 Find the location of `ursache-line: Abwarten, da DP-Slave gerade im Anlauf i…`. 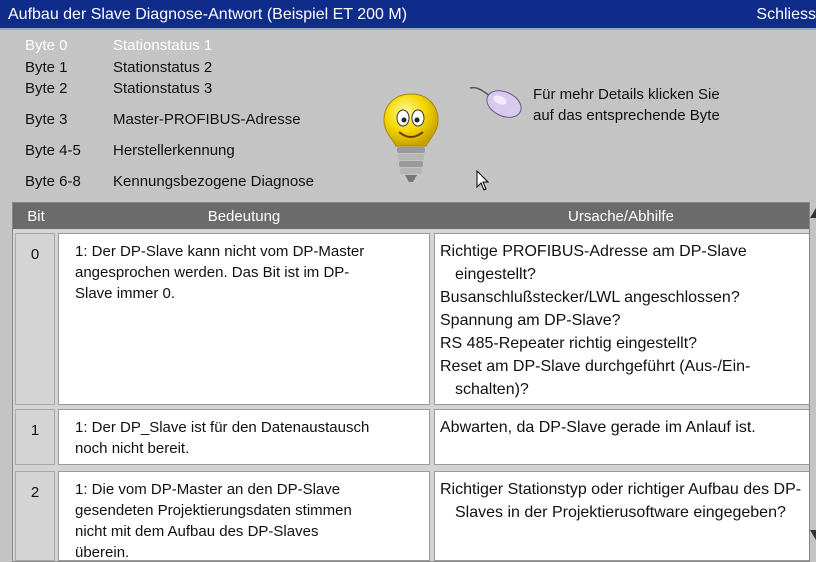

ursache-line: Abwarten, da DP-Slave gerade im Anlauf i… is located at coordinates (598, 427).